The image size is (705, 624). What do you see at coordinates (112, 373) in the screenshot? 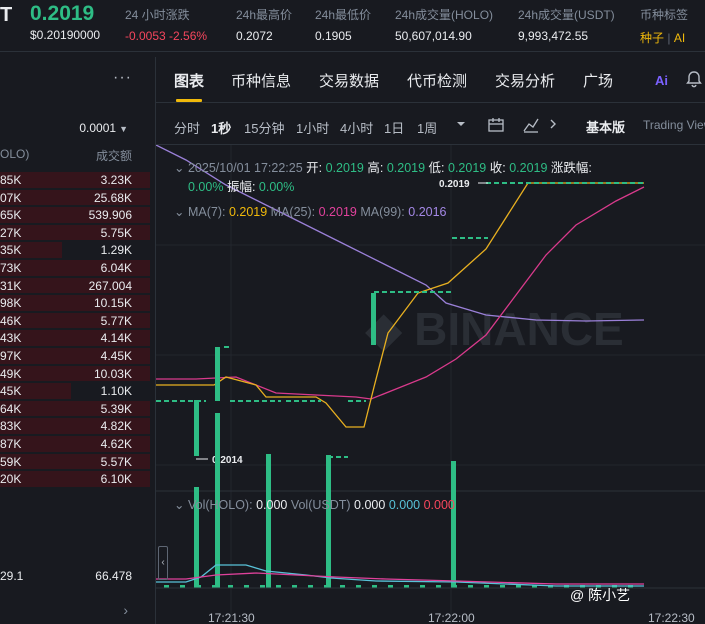
I see `row-total: 10.03K` at bounding box center [112, 373].